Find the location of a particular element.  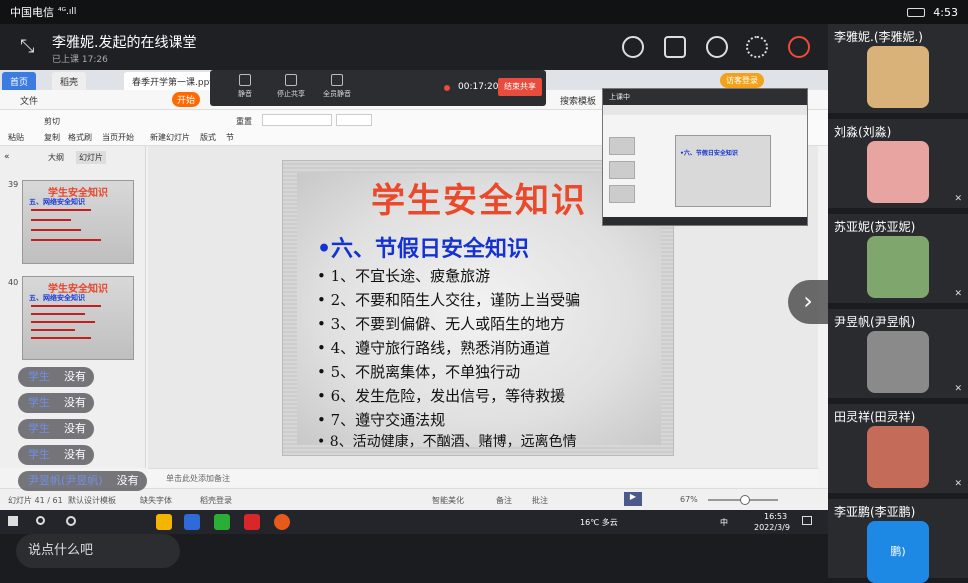

paste-button: 粘贴 is located at coordinates (16, 137).